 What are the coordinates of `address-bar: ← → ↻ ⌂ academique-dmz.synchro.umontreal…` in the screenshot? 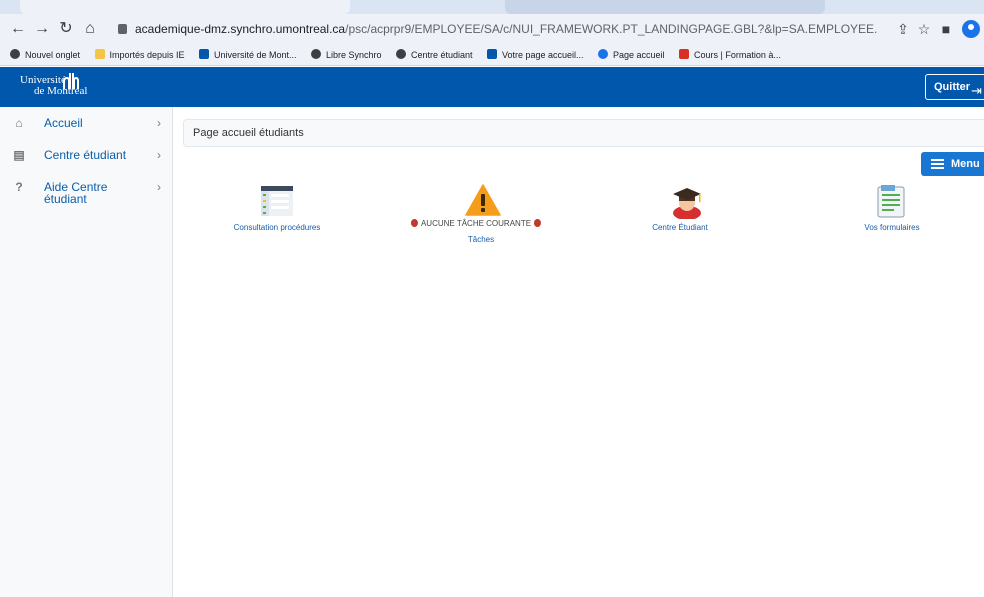 It's located at (492, 29).